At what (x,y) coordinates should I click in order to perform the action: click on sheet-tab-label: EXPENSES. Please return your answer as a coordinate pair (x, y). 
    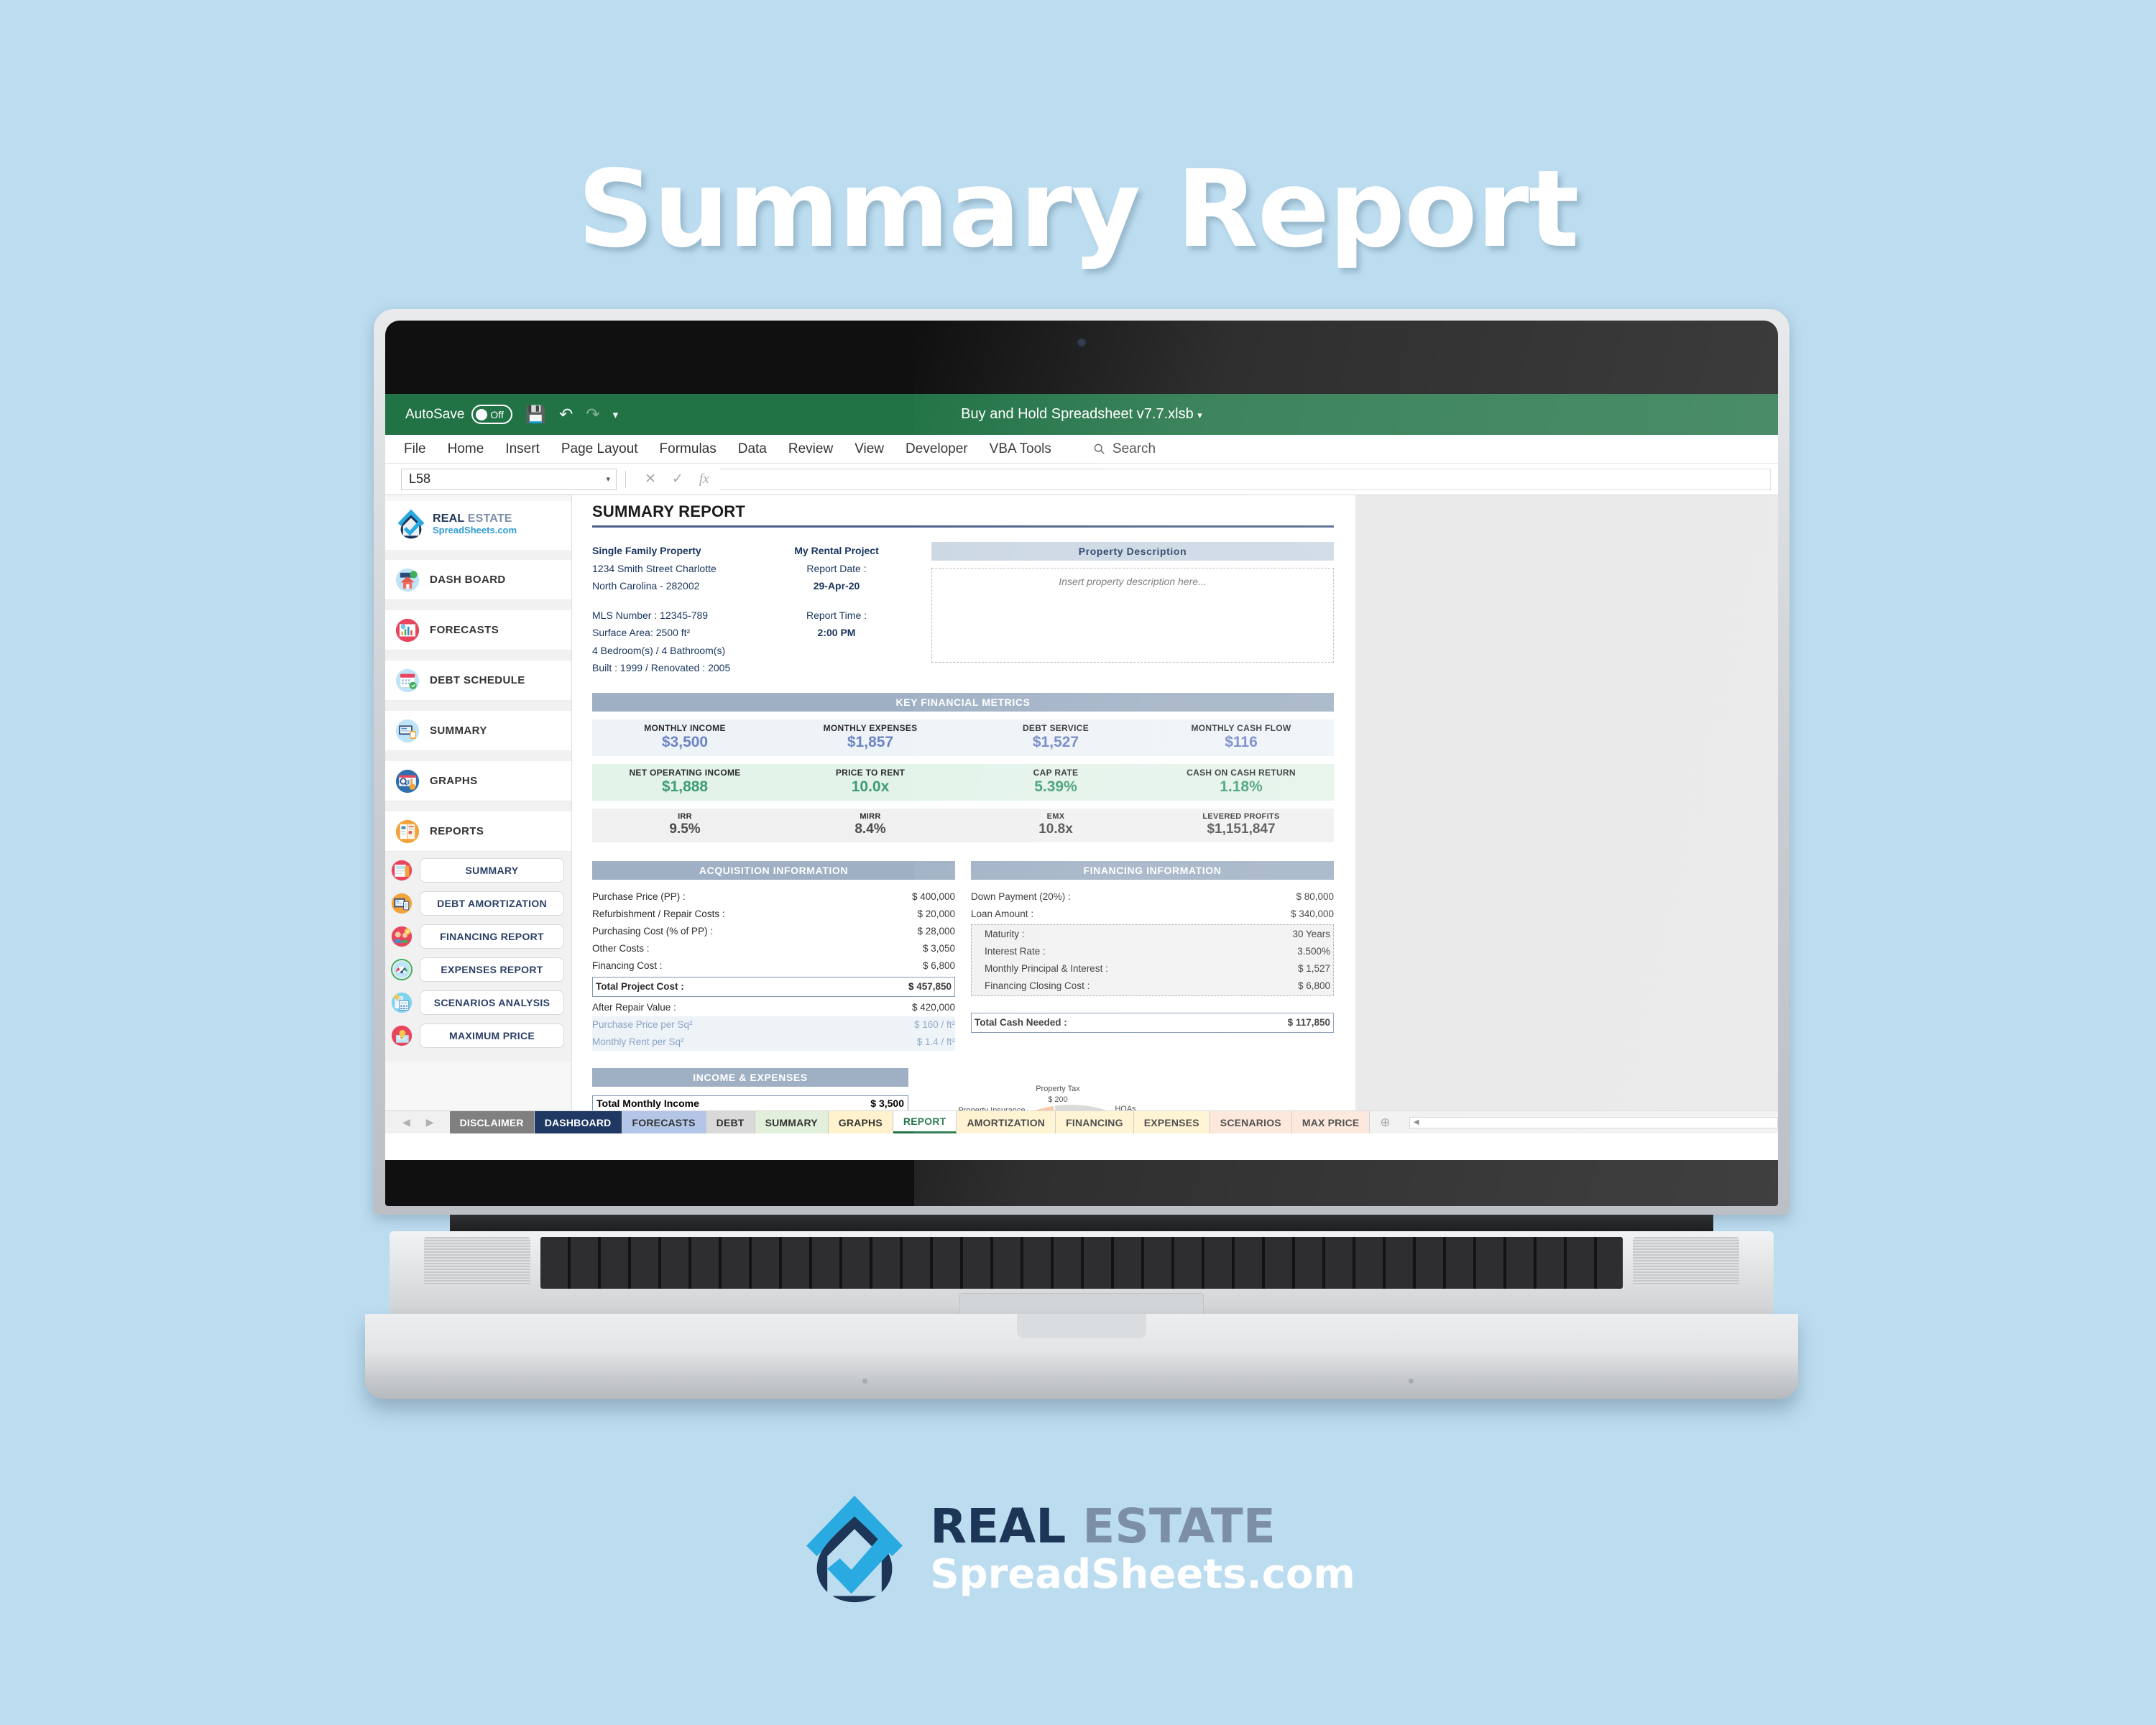
    Looking at the image, I should click on (1171, 1122).